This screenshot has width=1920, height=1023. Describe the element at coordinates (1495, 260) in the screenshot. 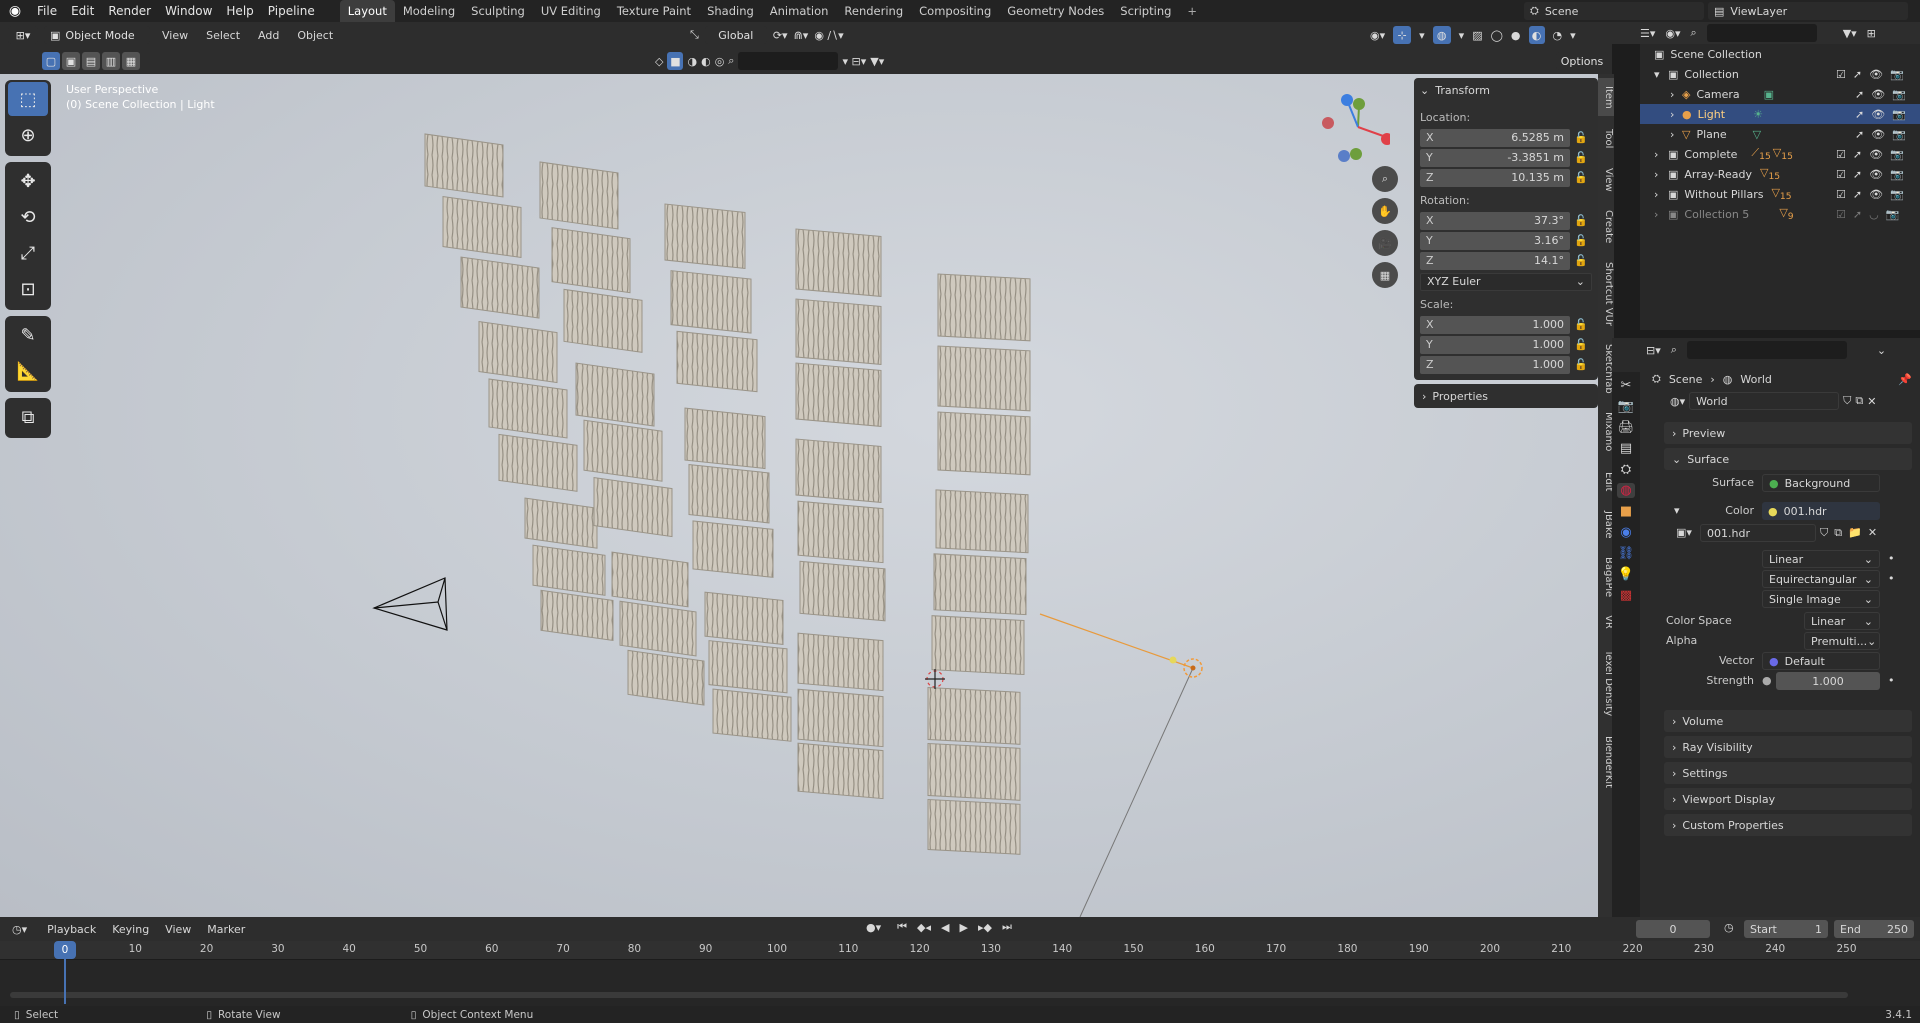

I see `rotation-z-field: Z 14.1°` at that location.